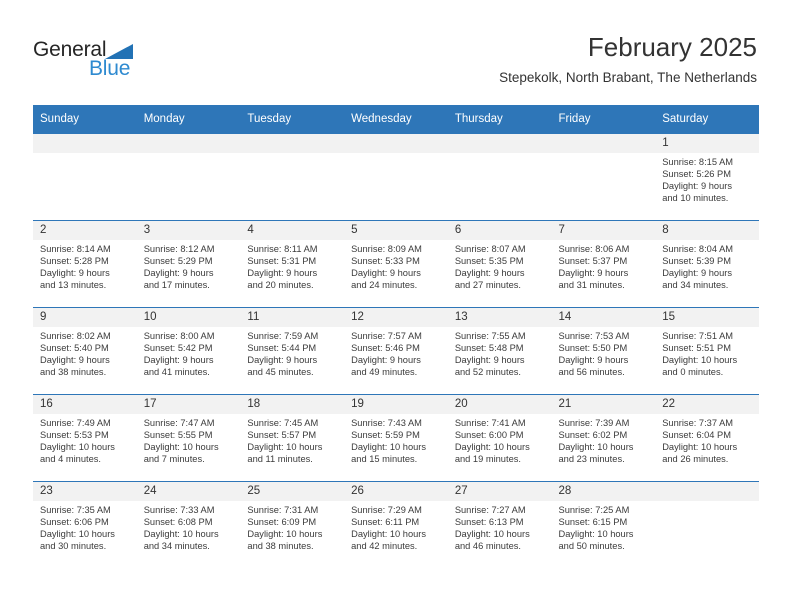 The width and height of the screenshot is (792, 612). Describe the element at coordinates (280, 285) in the screenshot. I see `day-detail-line: and 20 minutes.` at that location.